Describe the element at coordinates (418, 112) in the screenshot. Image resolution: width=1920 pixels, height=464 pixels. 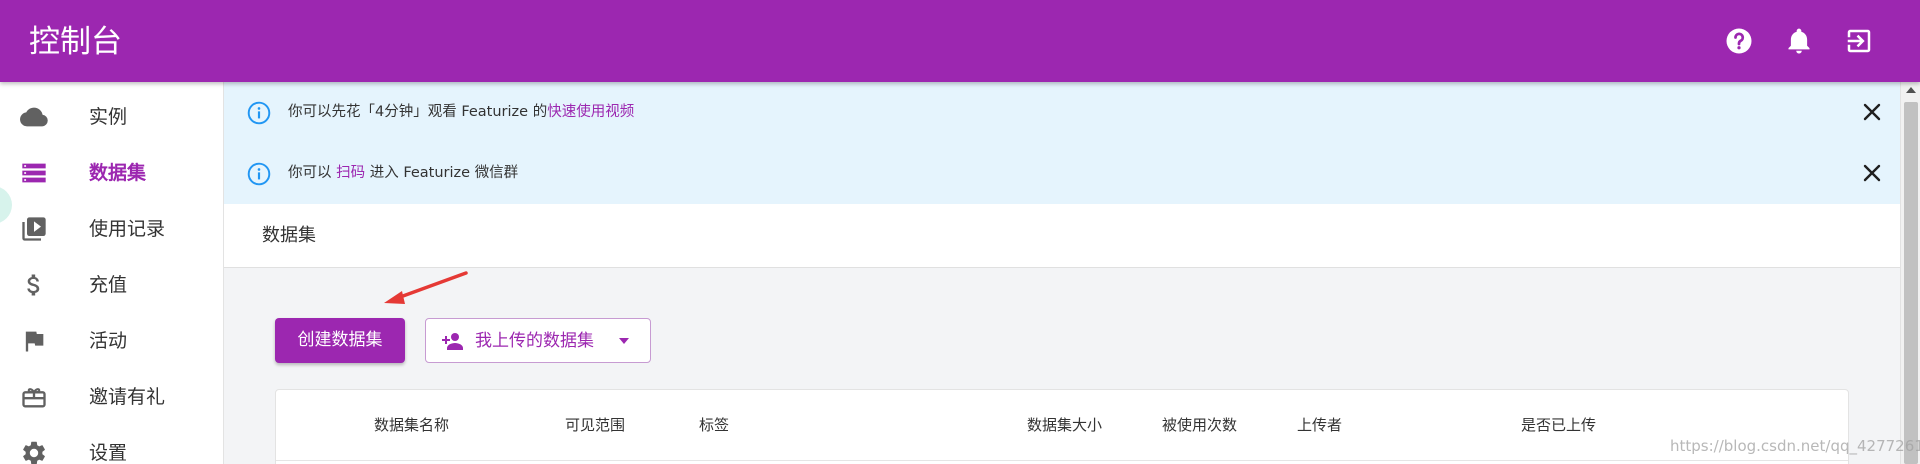
I see `alert-text-before: 你可以先花「4分钟」观看 Featurize 的` at that location.